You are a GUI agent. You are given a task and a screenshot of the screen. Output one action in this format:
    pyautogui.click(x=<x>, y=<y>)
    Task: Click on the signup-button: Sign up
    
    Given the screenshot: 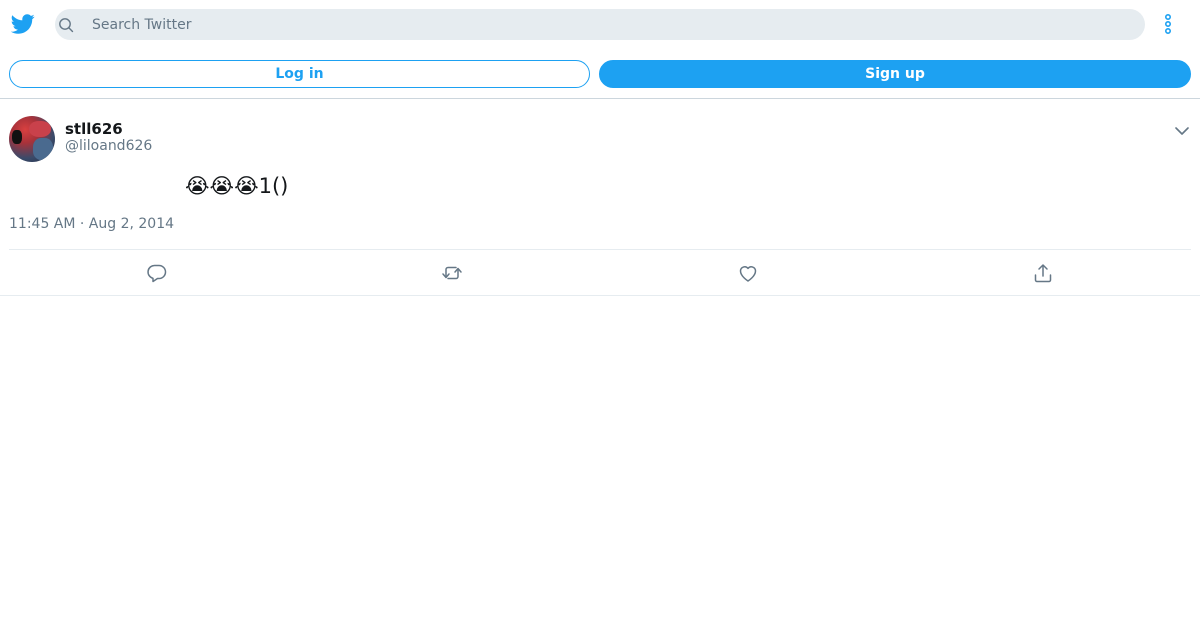 What is the action you would take?
    pyautogui.click(x=895, y=74)
    